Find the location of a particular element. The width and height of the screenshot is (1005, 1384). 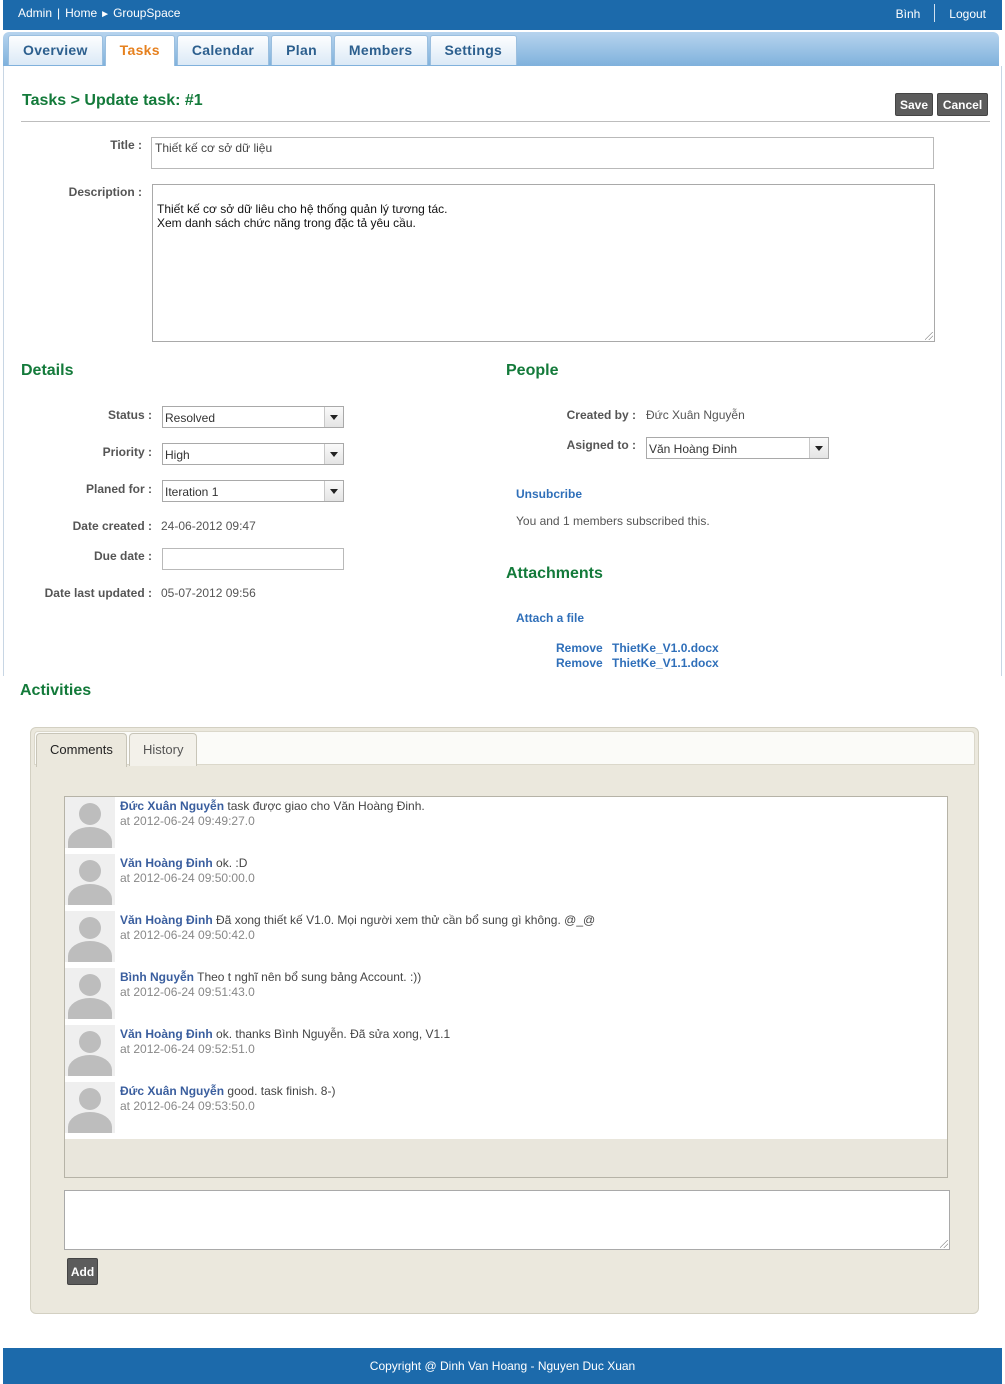

add-comment-button: Add is located at coordinates (82, 1271).